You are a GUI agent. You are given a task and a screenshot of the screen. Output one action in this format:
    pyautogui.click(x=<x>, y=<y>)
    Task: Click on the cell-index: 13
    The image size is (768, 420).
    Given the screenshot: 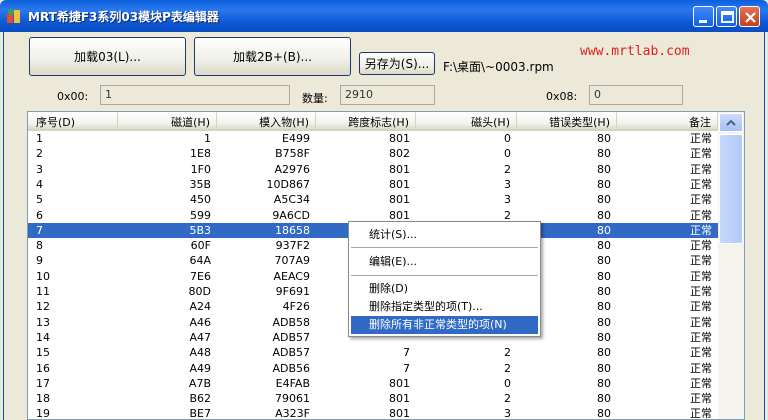 What is the action you would take?
    pyautogui.click(x=43, y=322)
    